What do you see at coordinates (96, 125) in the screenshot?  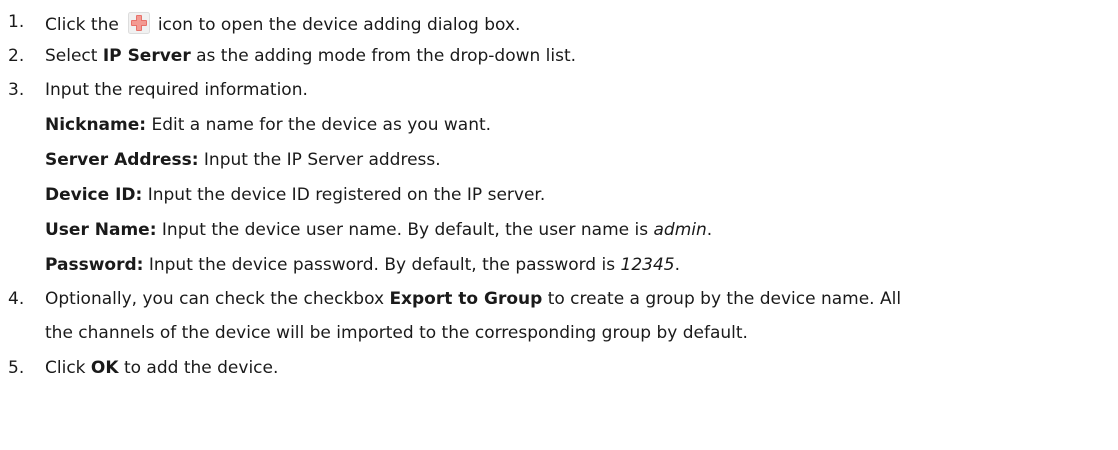 I see `field-label: Nickname:` at bounding box center [96, 125].